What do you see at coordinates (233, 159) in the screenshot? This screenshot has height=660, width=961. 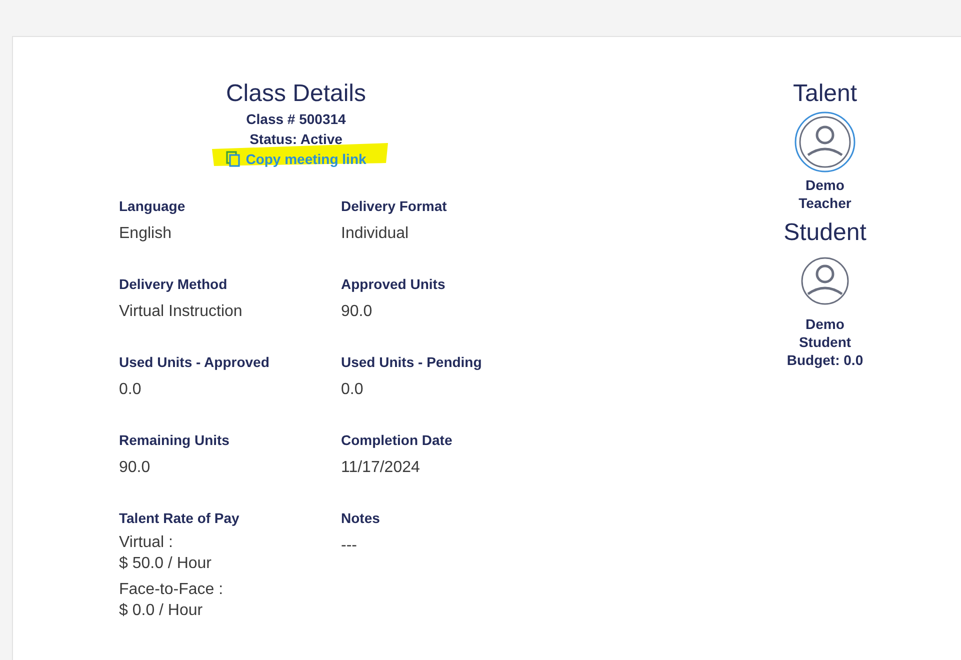 I see `copy-icon` at bounding box center [233, 159].